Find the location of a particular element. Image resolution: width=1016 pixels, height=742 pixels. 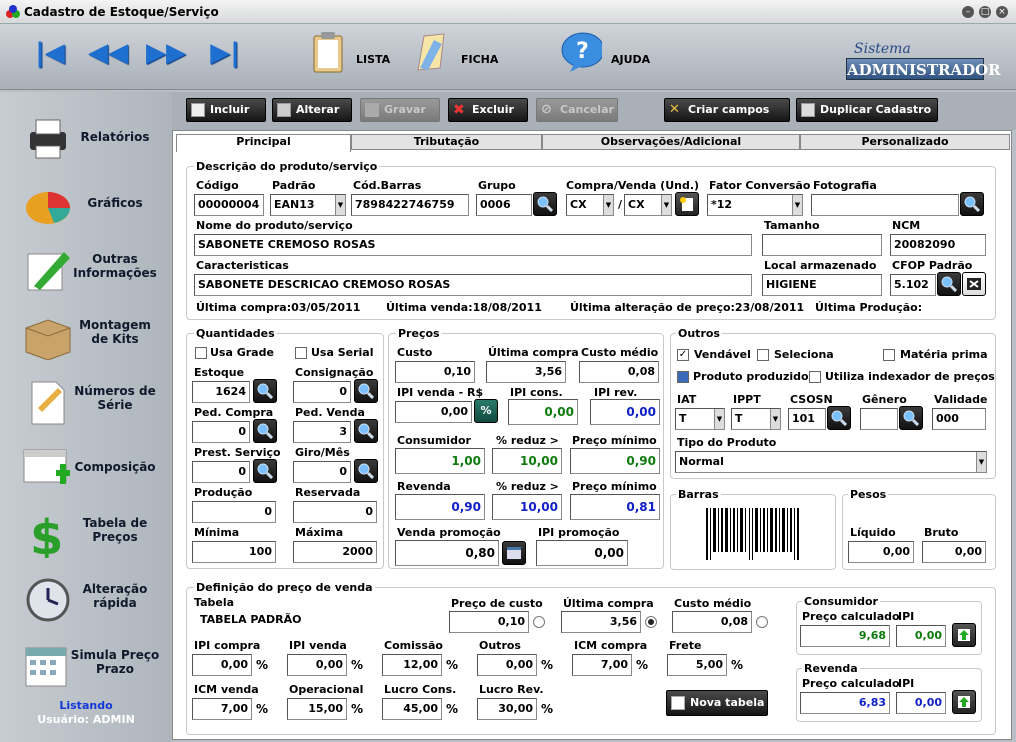

estoque-search-button is located at coordinates (265, 391).